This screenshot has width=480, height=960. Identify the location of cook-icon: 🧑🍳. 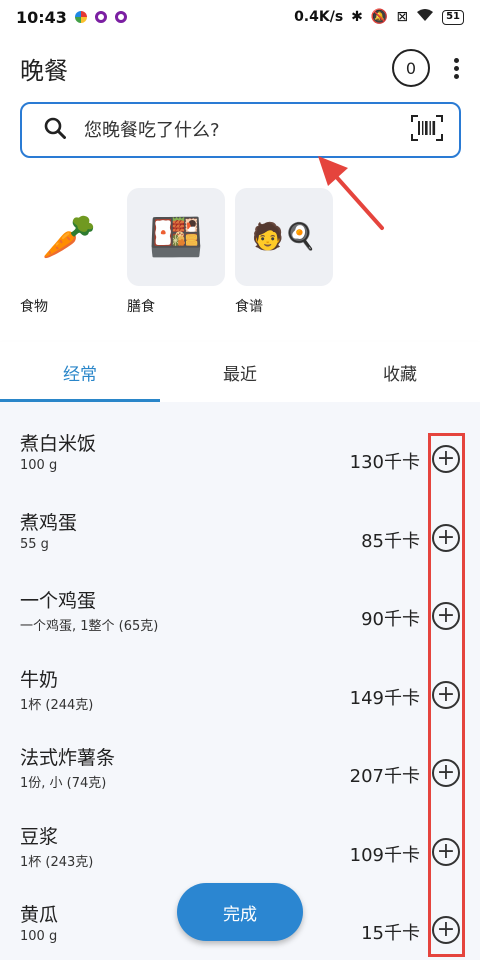
(284, 237).